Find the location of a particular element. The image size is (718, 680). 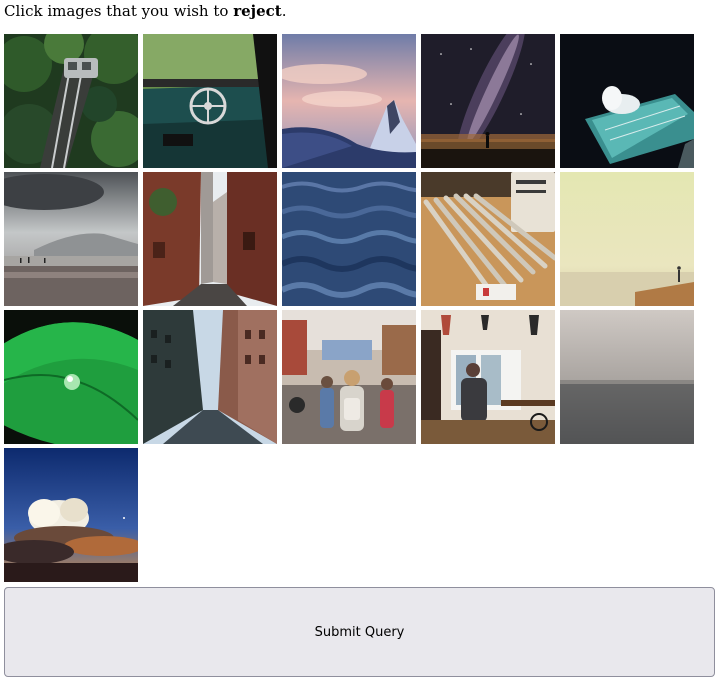

ocean-pool-wave-image is located at coordinates (627, 101).